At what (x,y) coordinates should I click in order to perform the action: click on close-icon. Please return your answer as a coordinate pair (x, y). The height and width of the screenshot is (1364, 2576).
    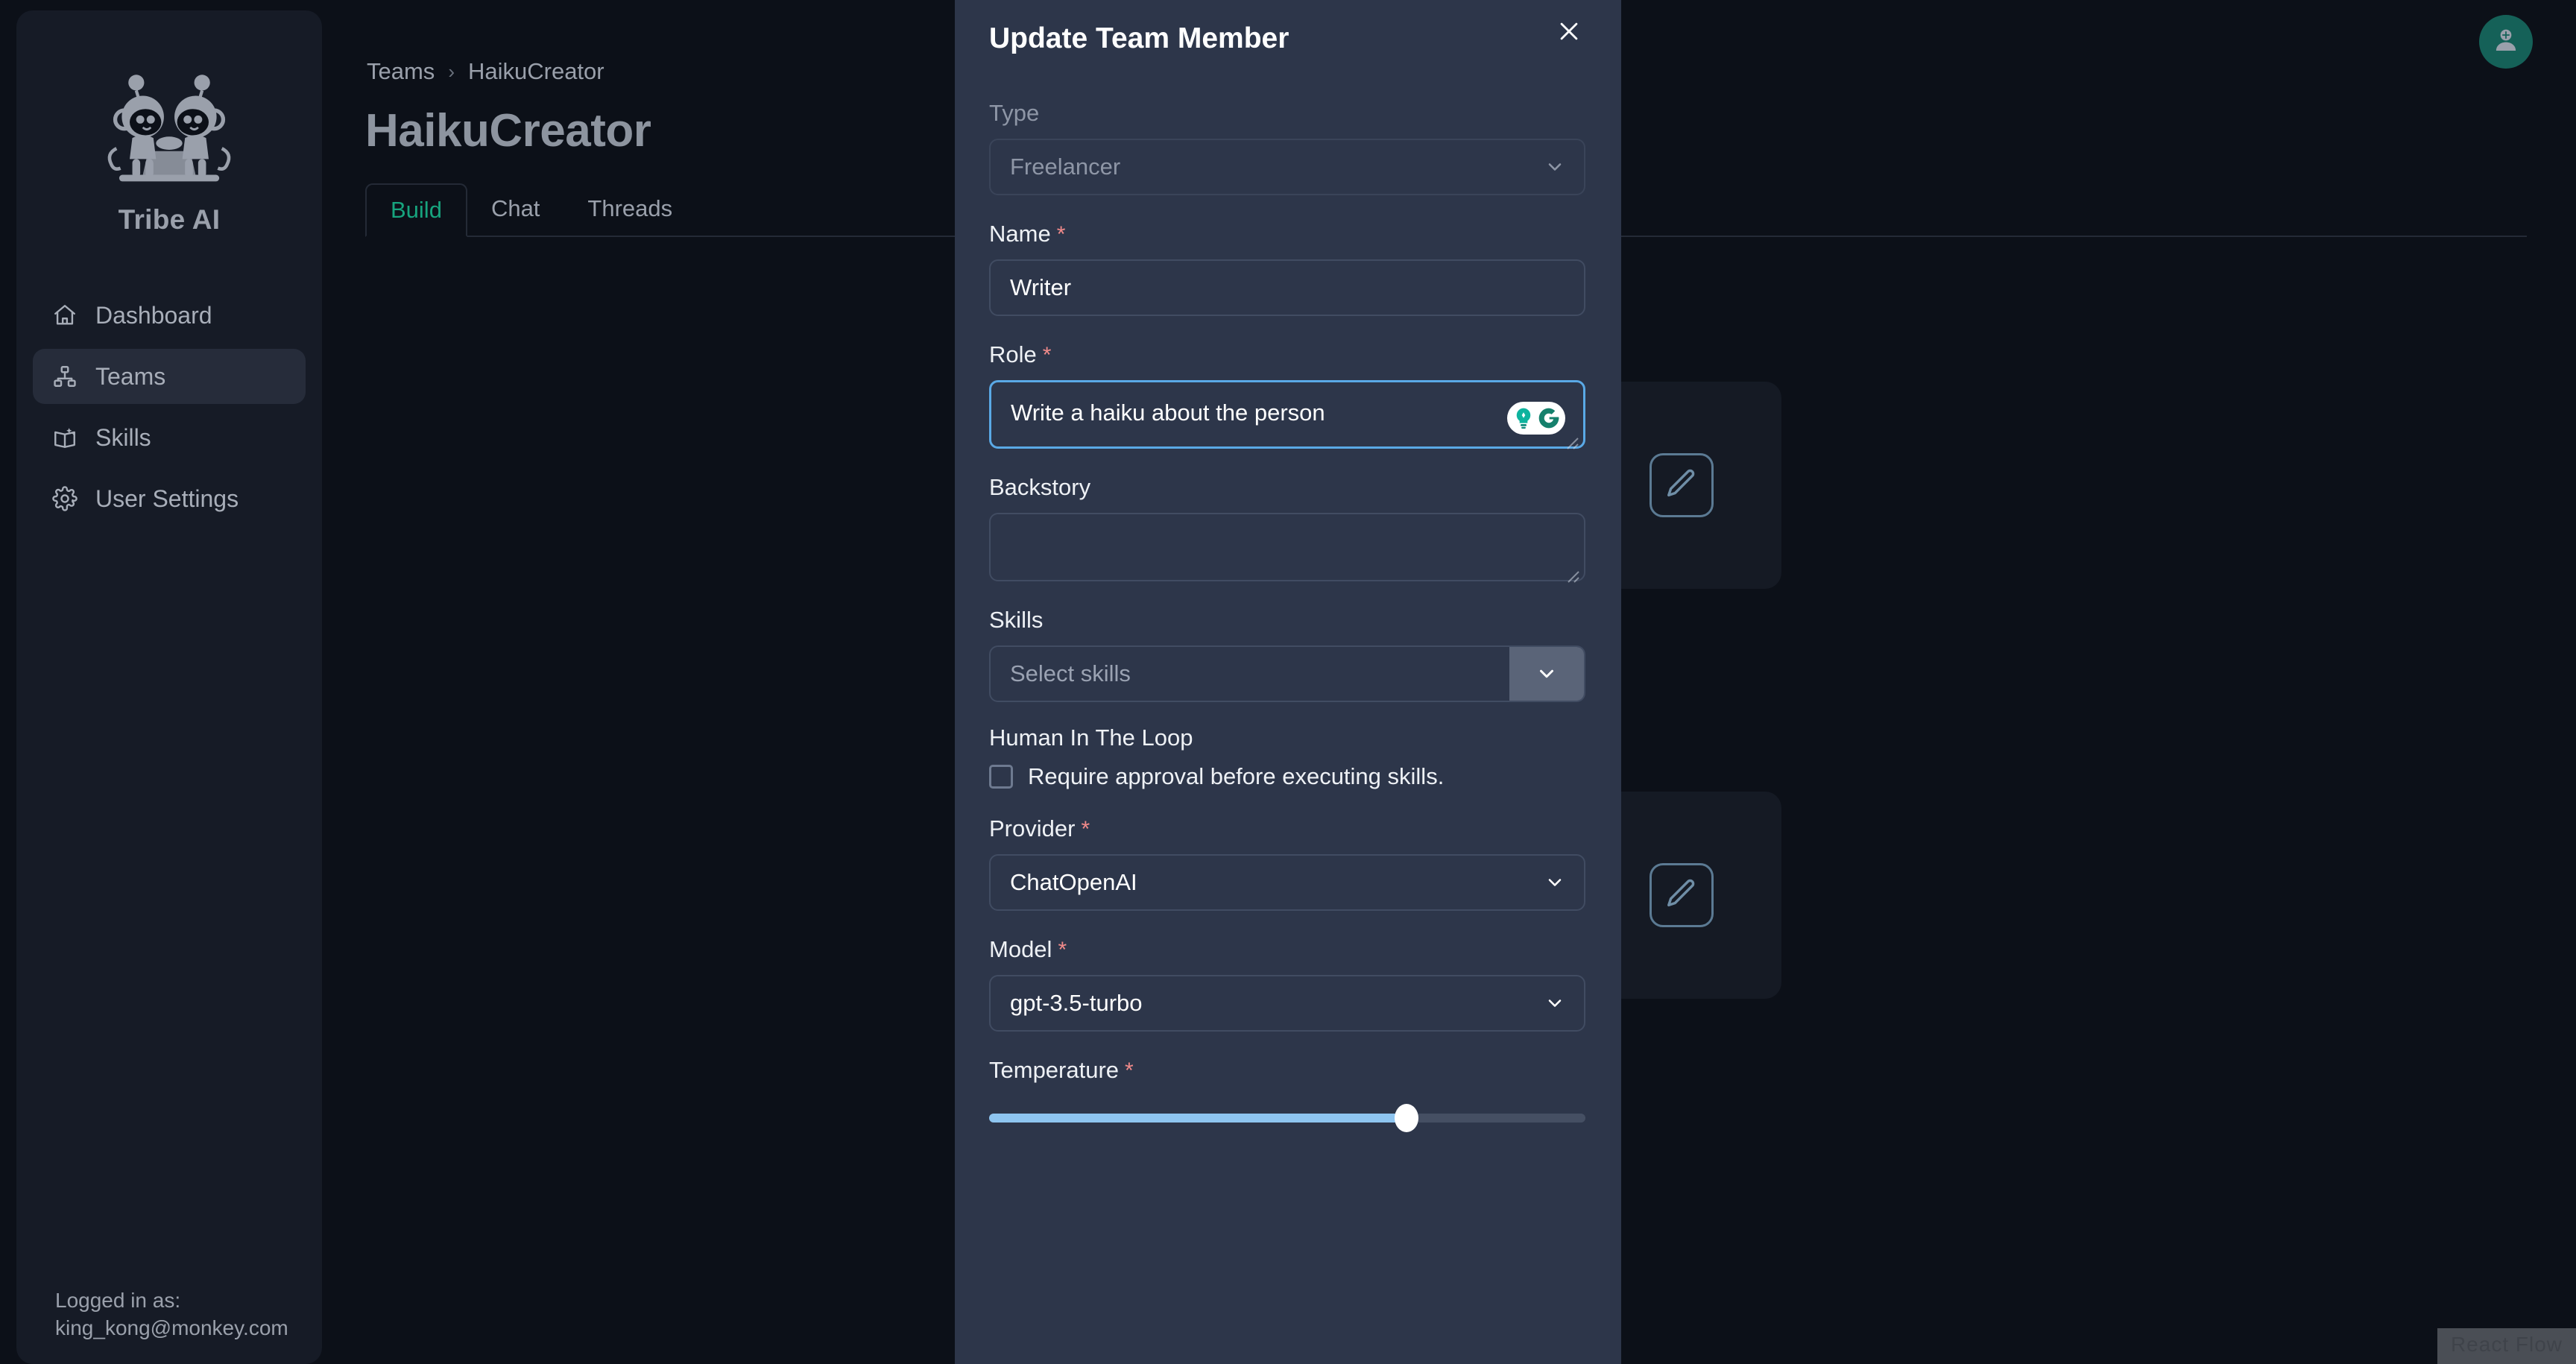
    Looking at the image, I should click on (1569, 33).